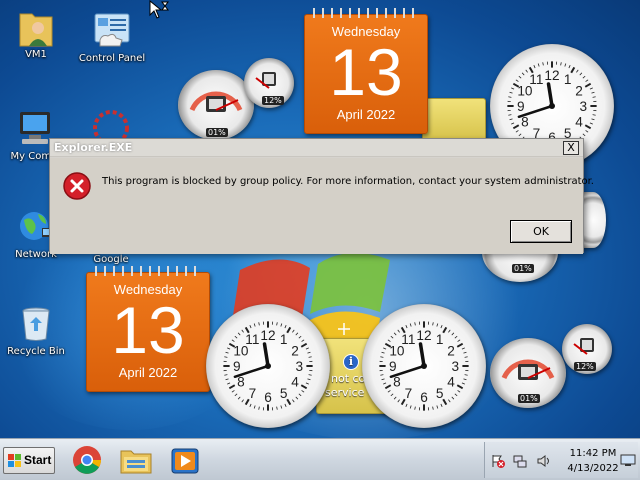 The height and width of the screenshot is (480, 640). Describe the element at coordinates (366, 13) in the screenshot. I see `calendar-rings` at that location.